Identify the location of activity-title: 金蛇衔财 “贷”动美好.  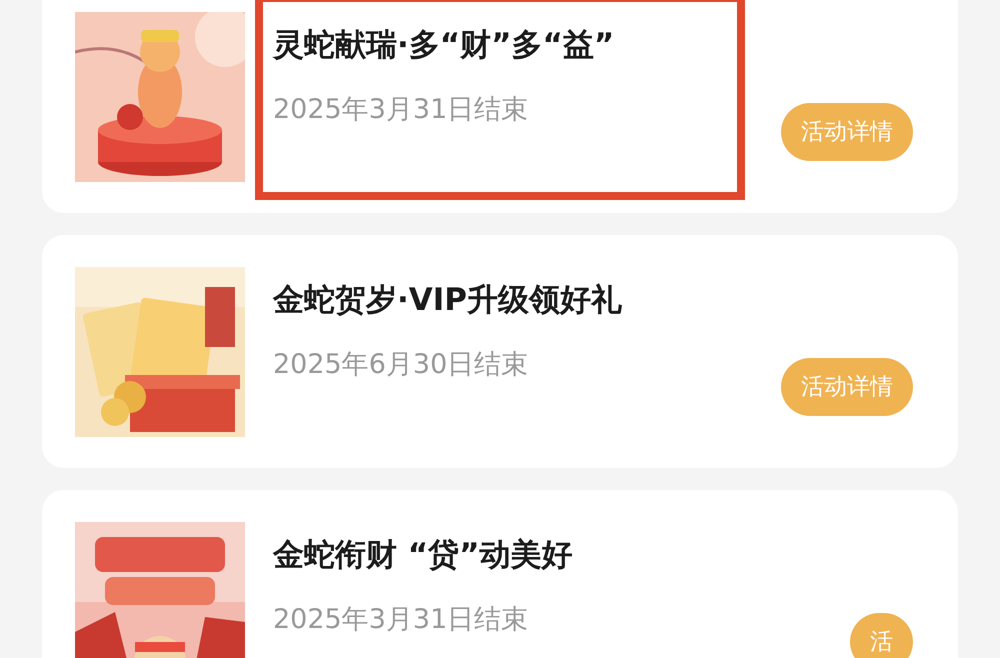
(423, 555).